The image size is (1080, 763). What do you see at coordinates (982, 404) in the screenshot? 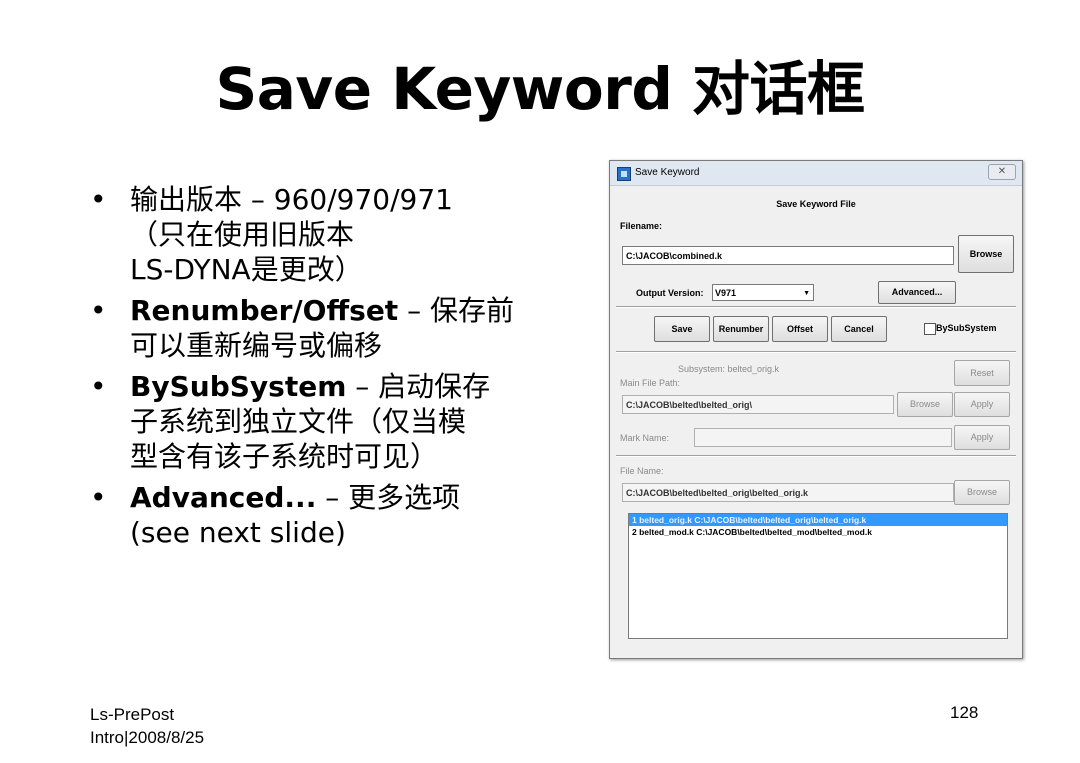
I see `apply-path-button: Apply` at bounding box center [982, 404].